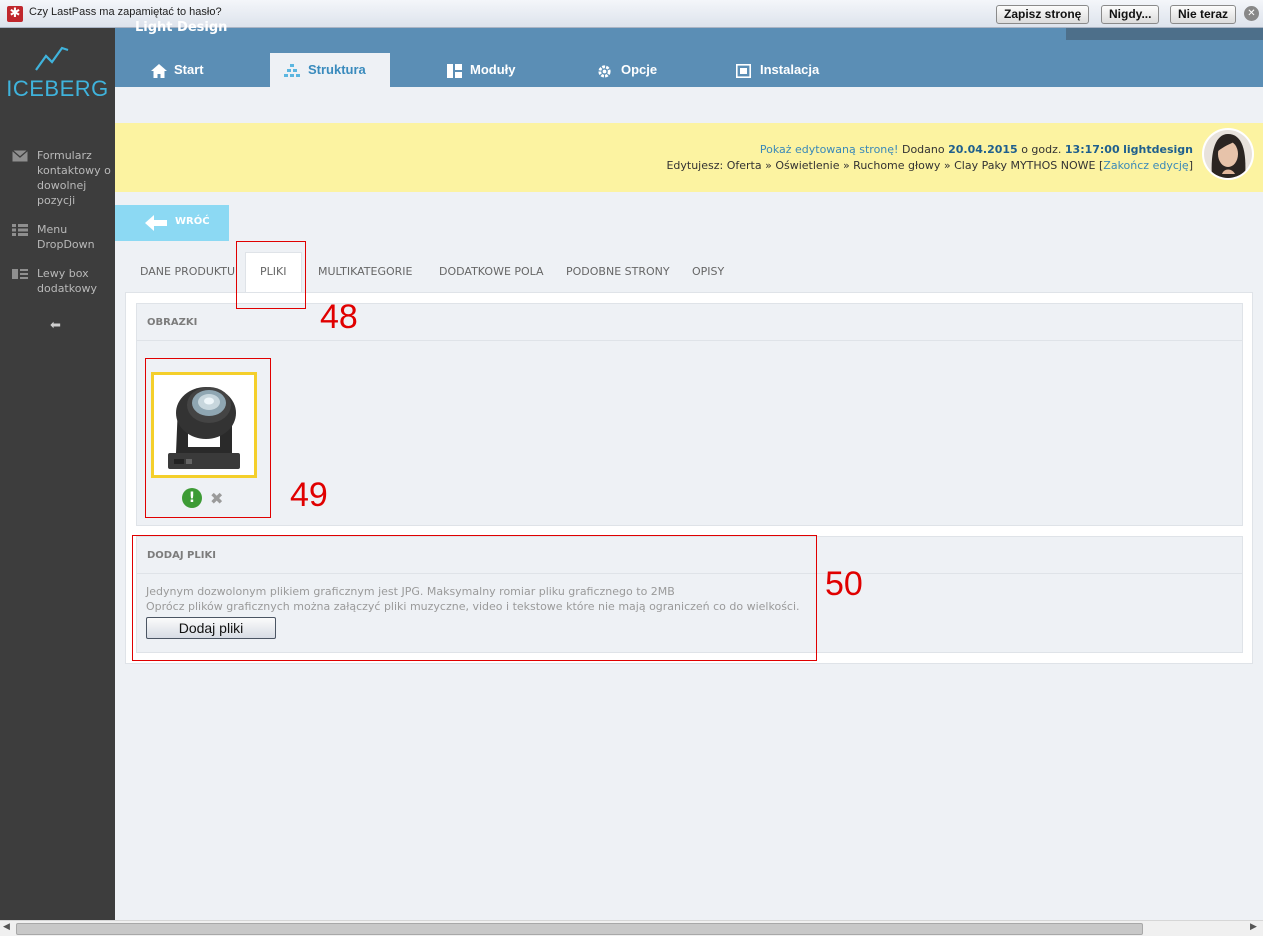 This screenshot has width=1263, height=936. I want to click on back-arrow-icon, so click(156, 223).